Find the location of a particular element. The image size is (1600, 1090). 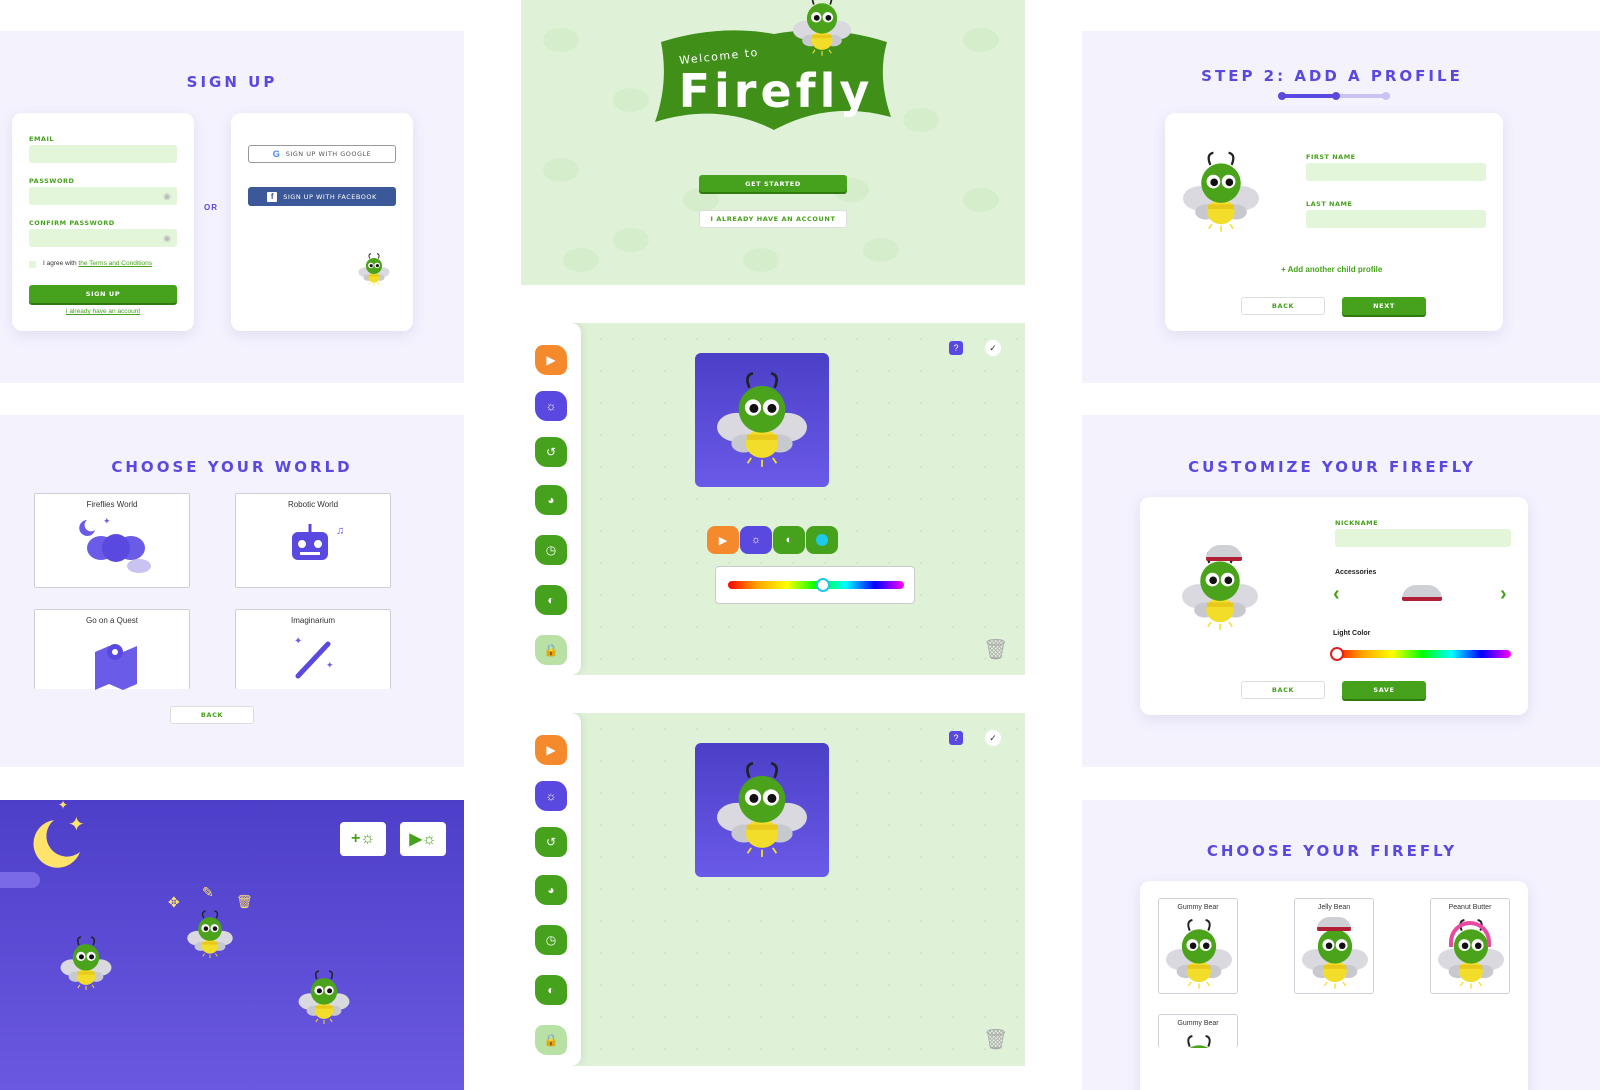

facebook-signup-button: f SIGN UP WITH FACEBOOK is located at coordinates (322, 196).